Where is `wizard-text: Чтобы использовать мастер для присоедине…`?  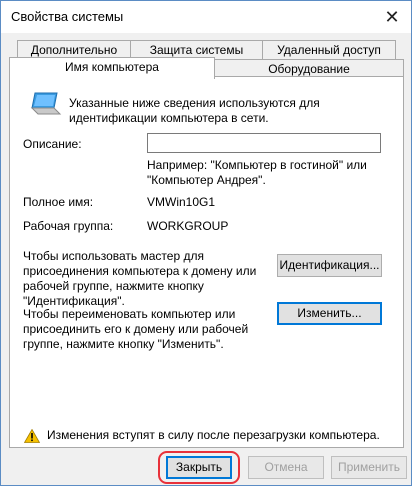
wizard-text: Чтобы использовать мастер для присоедине… is located at coordinates (140, 278).